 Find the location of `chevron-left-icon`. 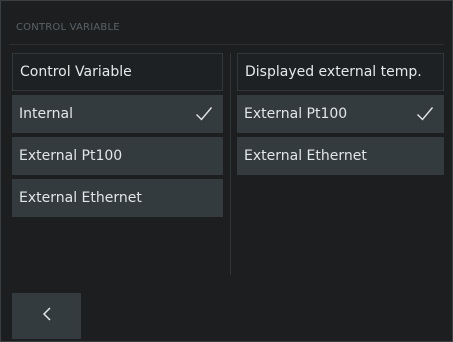

chevron-left-icon is located at coordinates (47, 316).